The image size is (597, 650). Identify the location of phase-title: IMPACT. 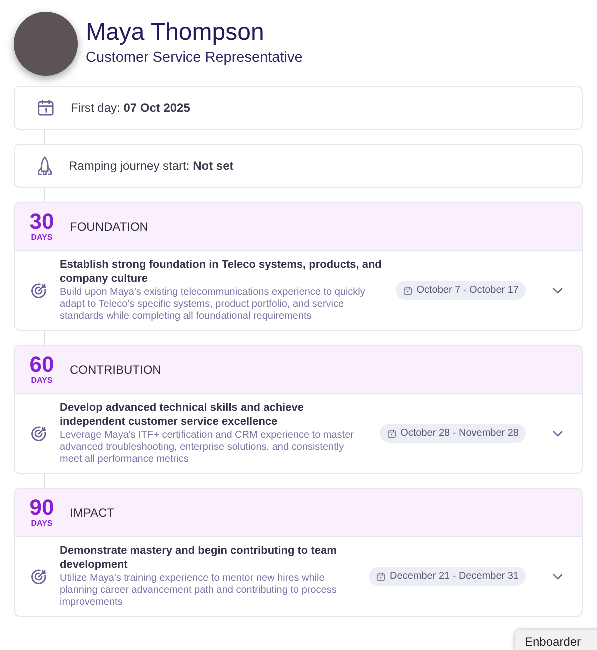
(92, 513).